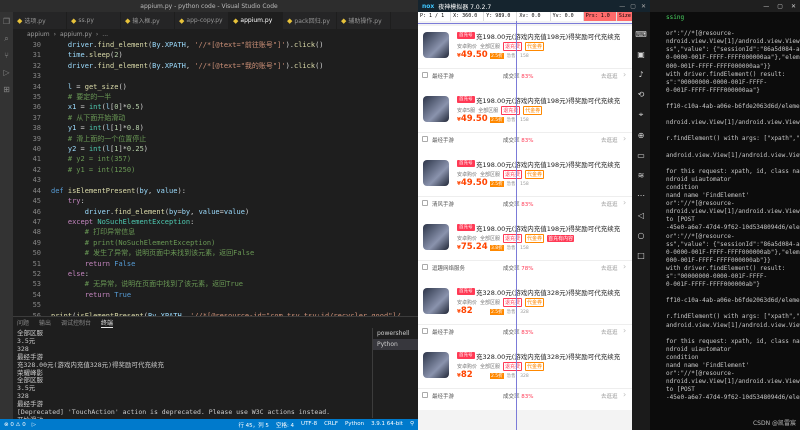 Image resolution: width=800 pixels, height=430 pixels. I want to click on search-icon: ⌕, so click(7, 39).